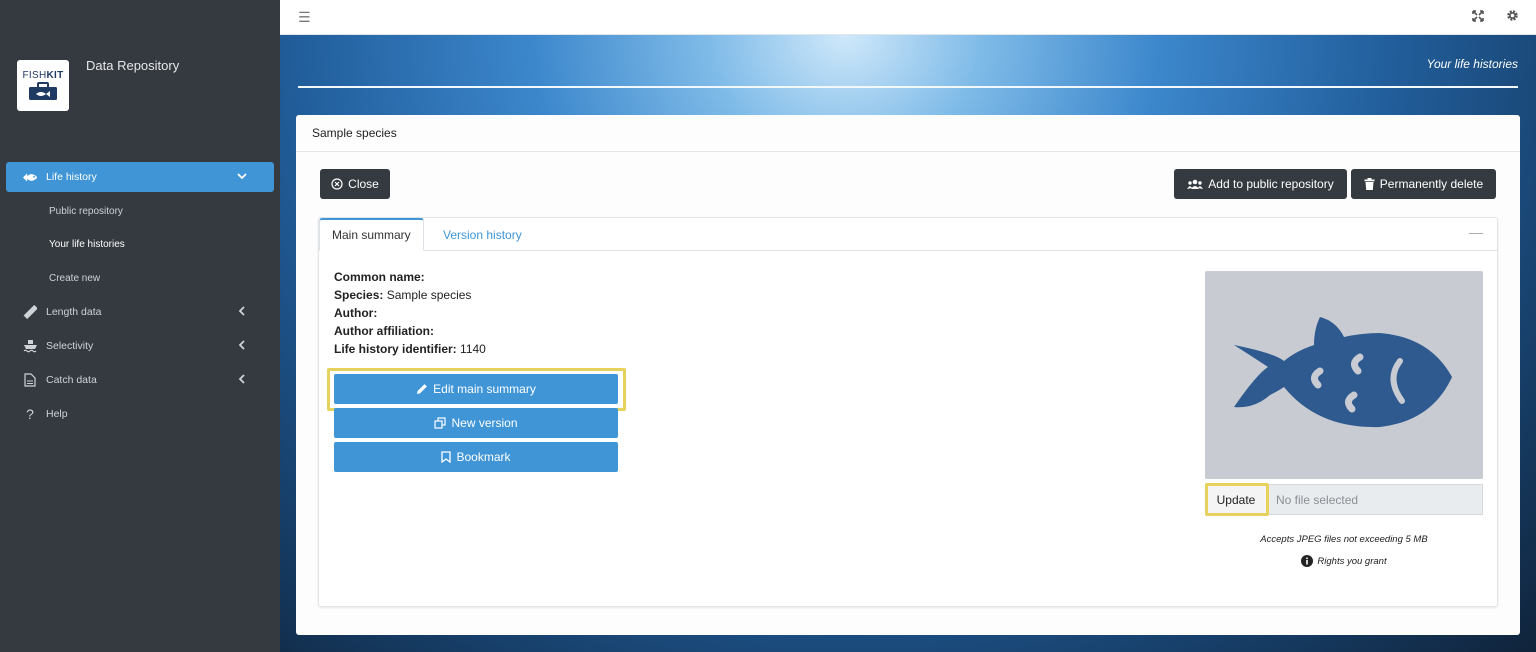 The width and height of the screenshot is (1536, 652). I want to click on logo-text-bold: KIT, so click(55, 75).